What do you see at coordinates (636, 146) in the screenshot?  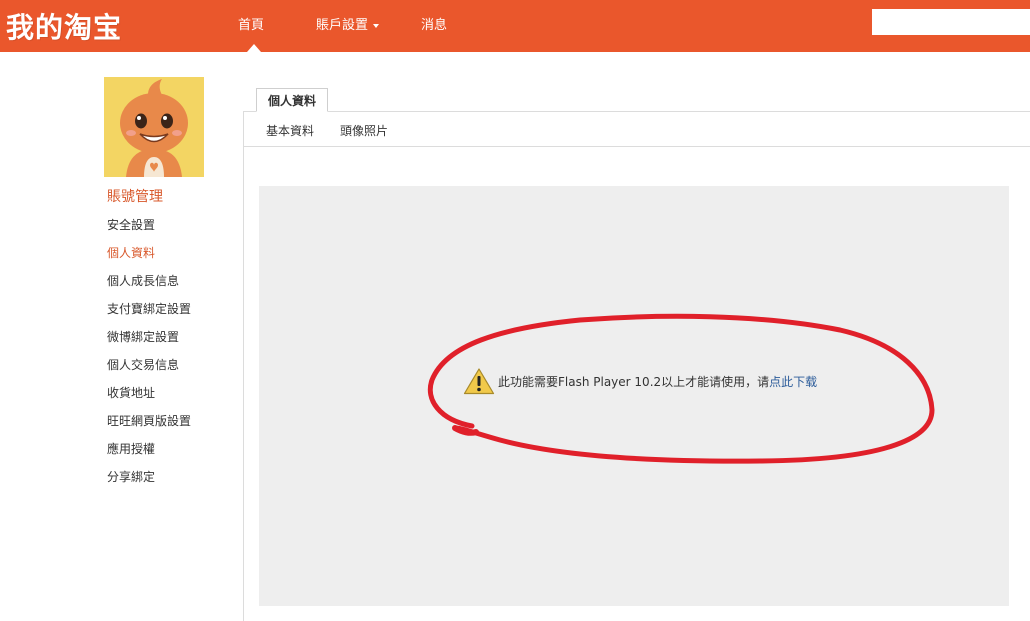 I see `subtab-divider` at bounding box center [636, 146].